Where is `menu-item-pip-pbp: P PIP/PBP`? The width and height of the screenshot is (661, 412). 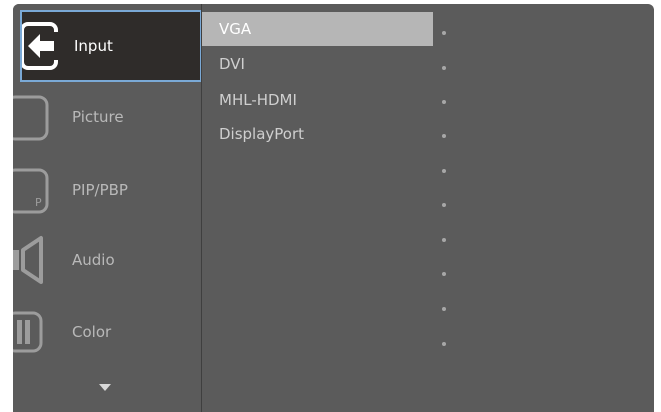
menu-item-pip-pbp: P PIP/PBP is located at coordinates (107, 190).